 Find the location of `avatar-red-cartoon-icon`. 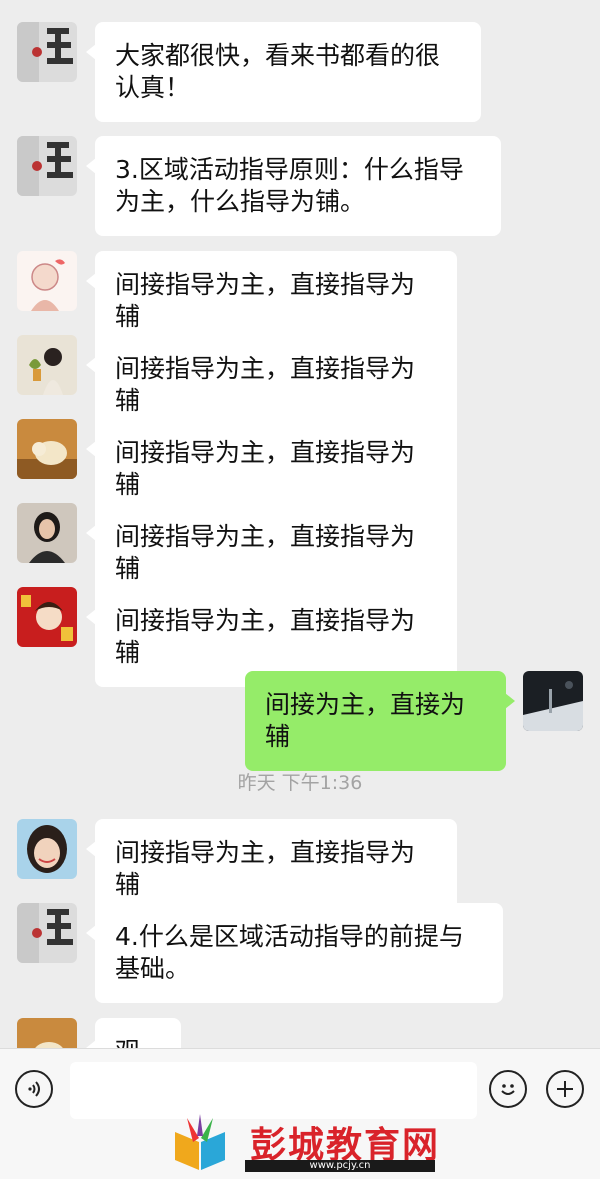

avatar-red-cartoon-icon is located at coordinates (47, 617).